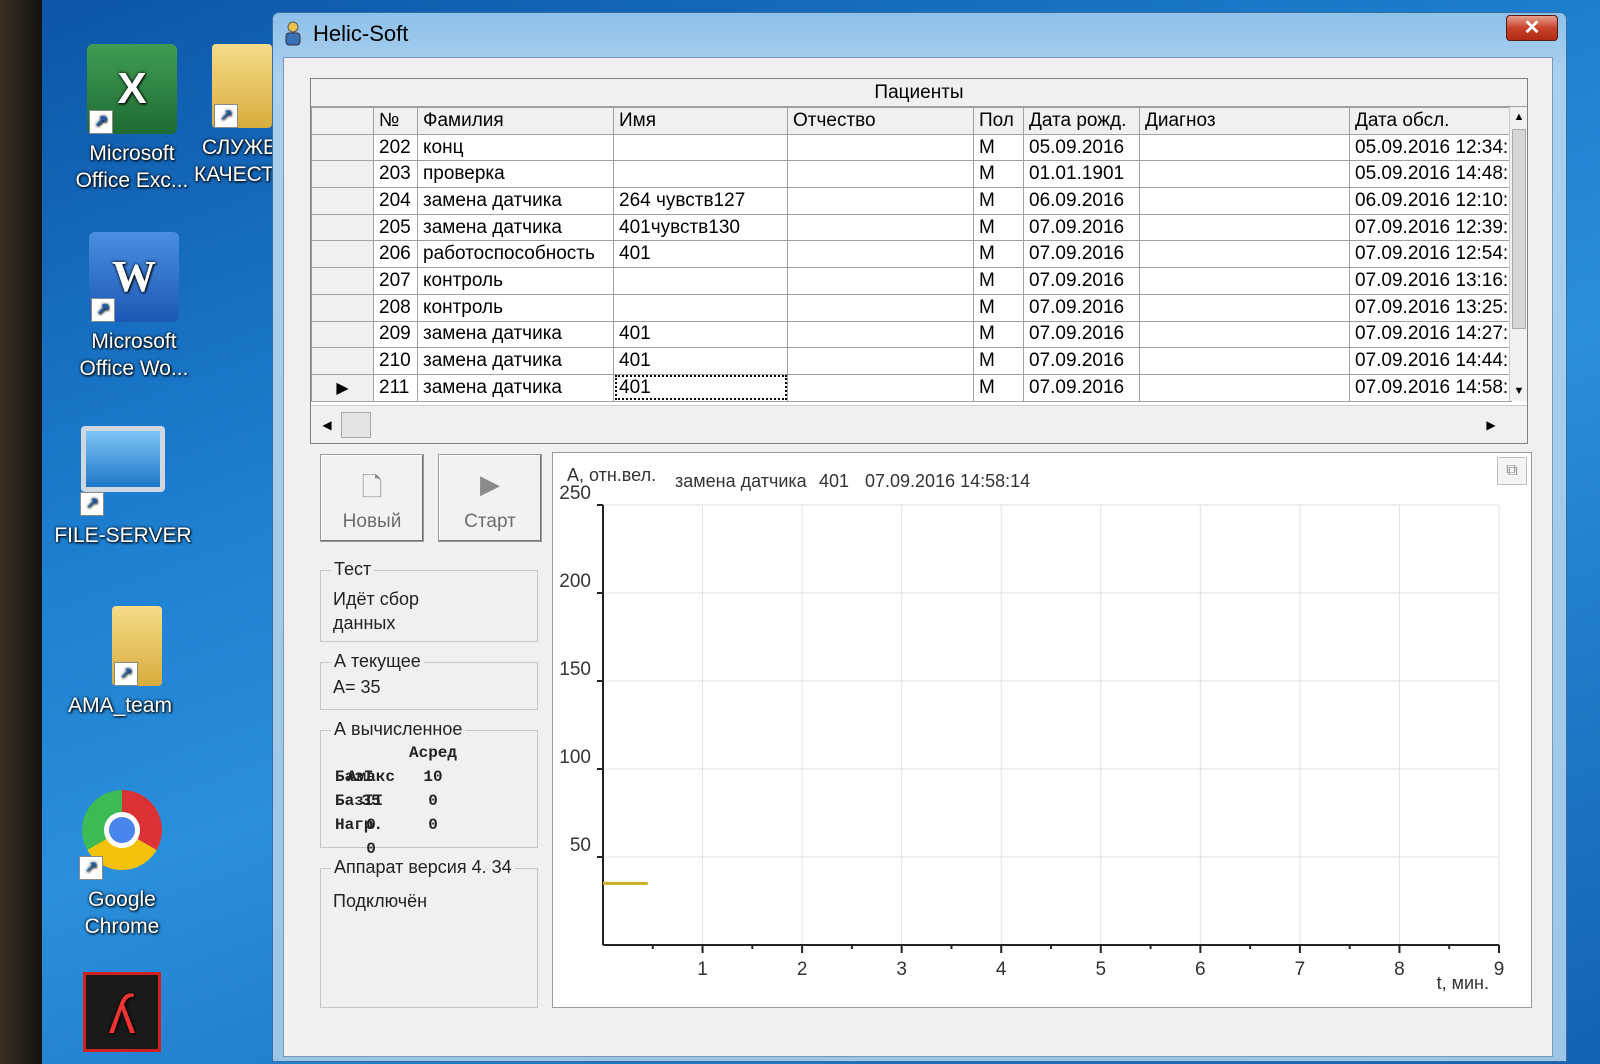  I want to click on table-row: 203 проверка М 01.01.1901 05.09.2016 14:48:, so click(911, 174).